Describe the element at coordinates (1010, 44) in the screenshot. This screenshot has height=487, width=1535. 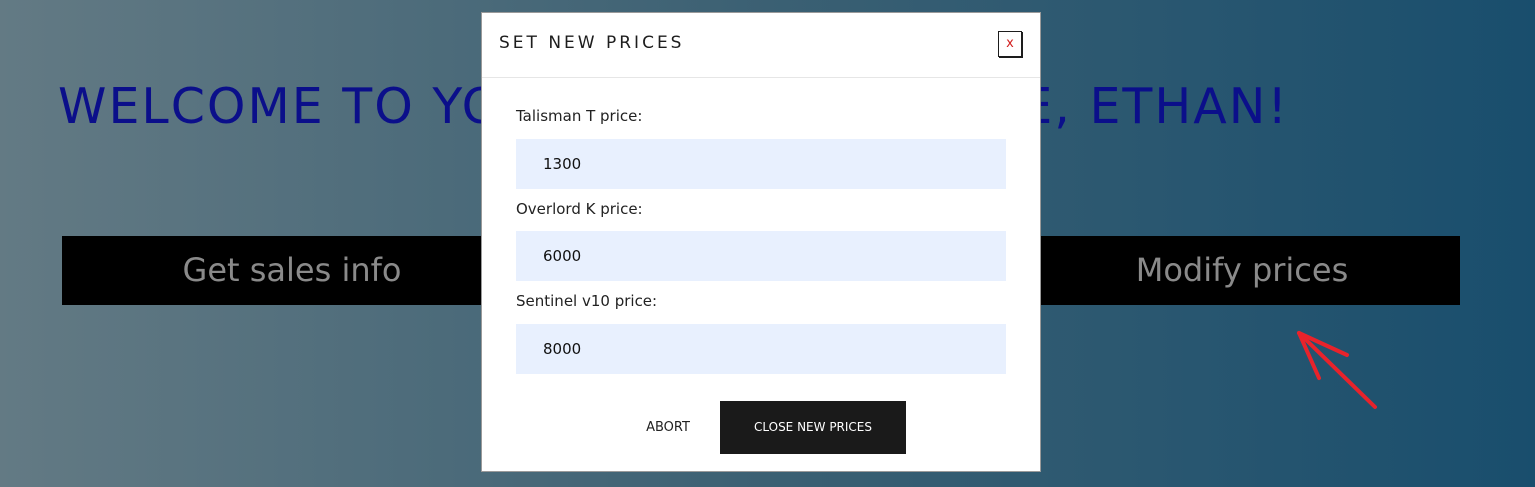
I see `close-icon: x` at that location.